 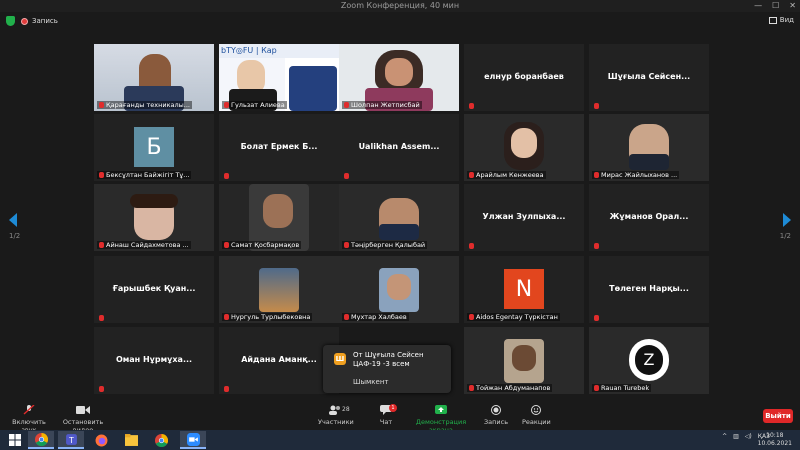 I want to click on tray-up-arrow-icon: ^, so click(x=724, y=436).